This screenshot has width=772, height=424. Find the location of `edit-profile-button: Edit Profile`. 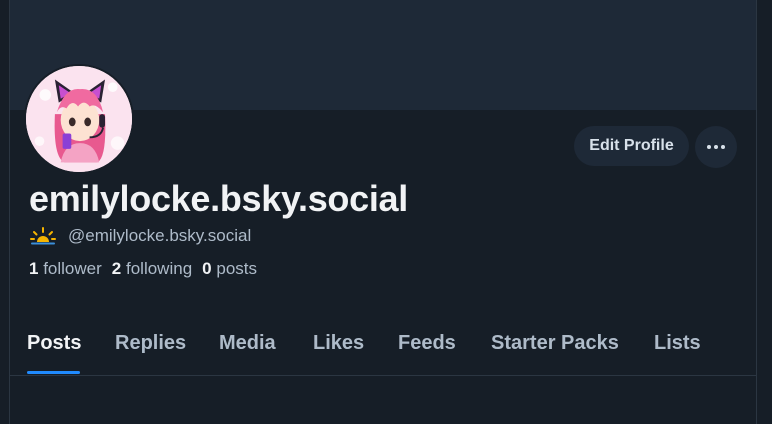

edit-profile-button: Edit Profile is located at coordinates (631, 146).